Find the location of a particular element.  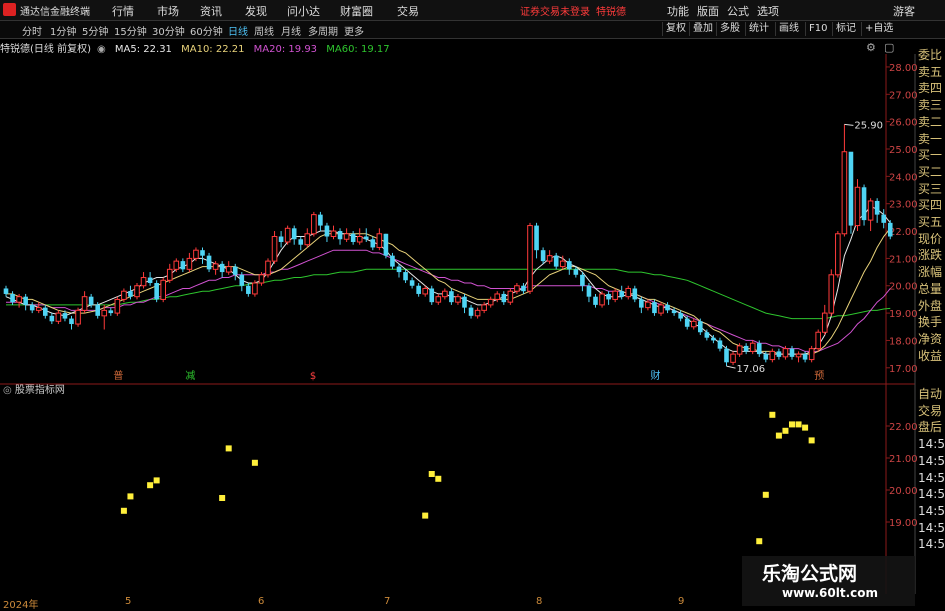

guest-label: 游客 is located at coordinates (904, 11).